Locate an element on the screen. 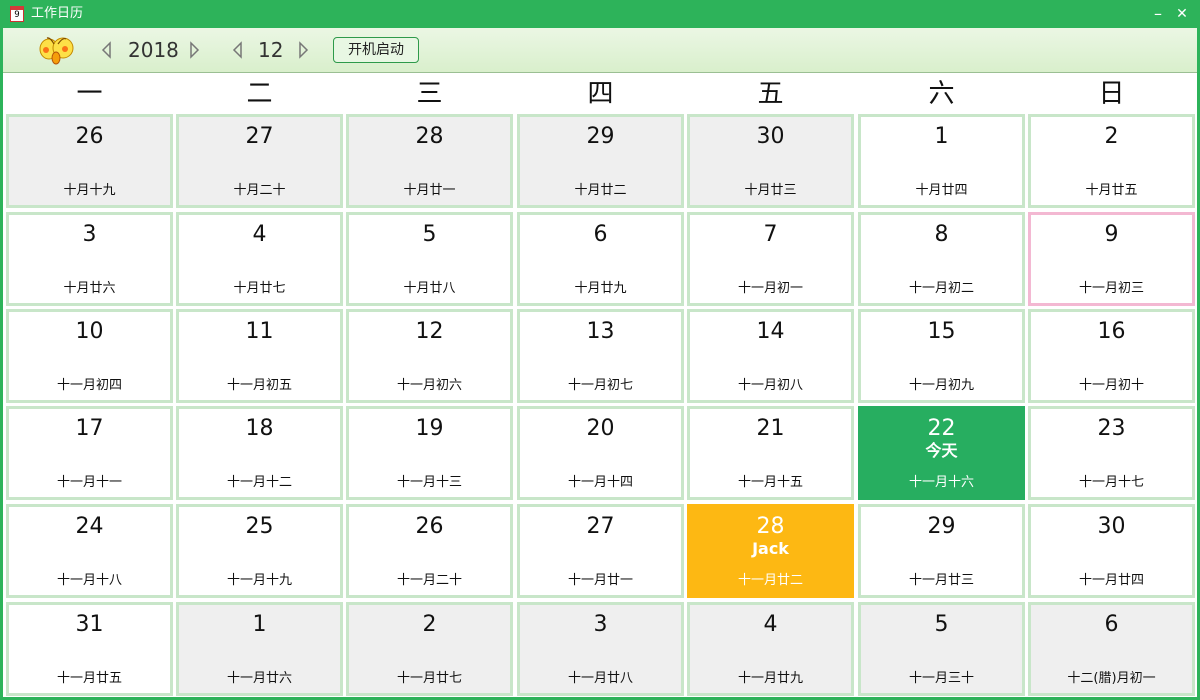  day-cell: 4 十月廿七 is located at coordinates (259, 259).